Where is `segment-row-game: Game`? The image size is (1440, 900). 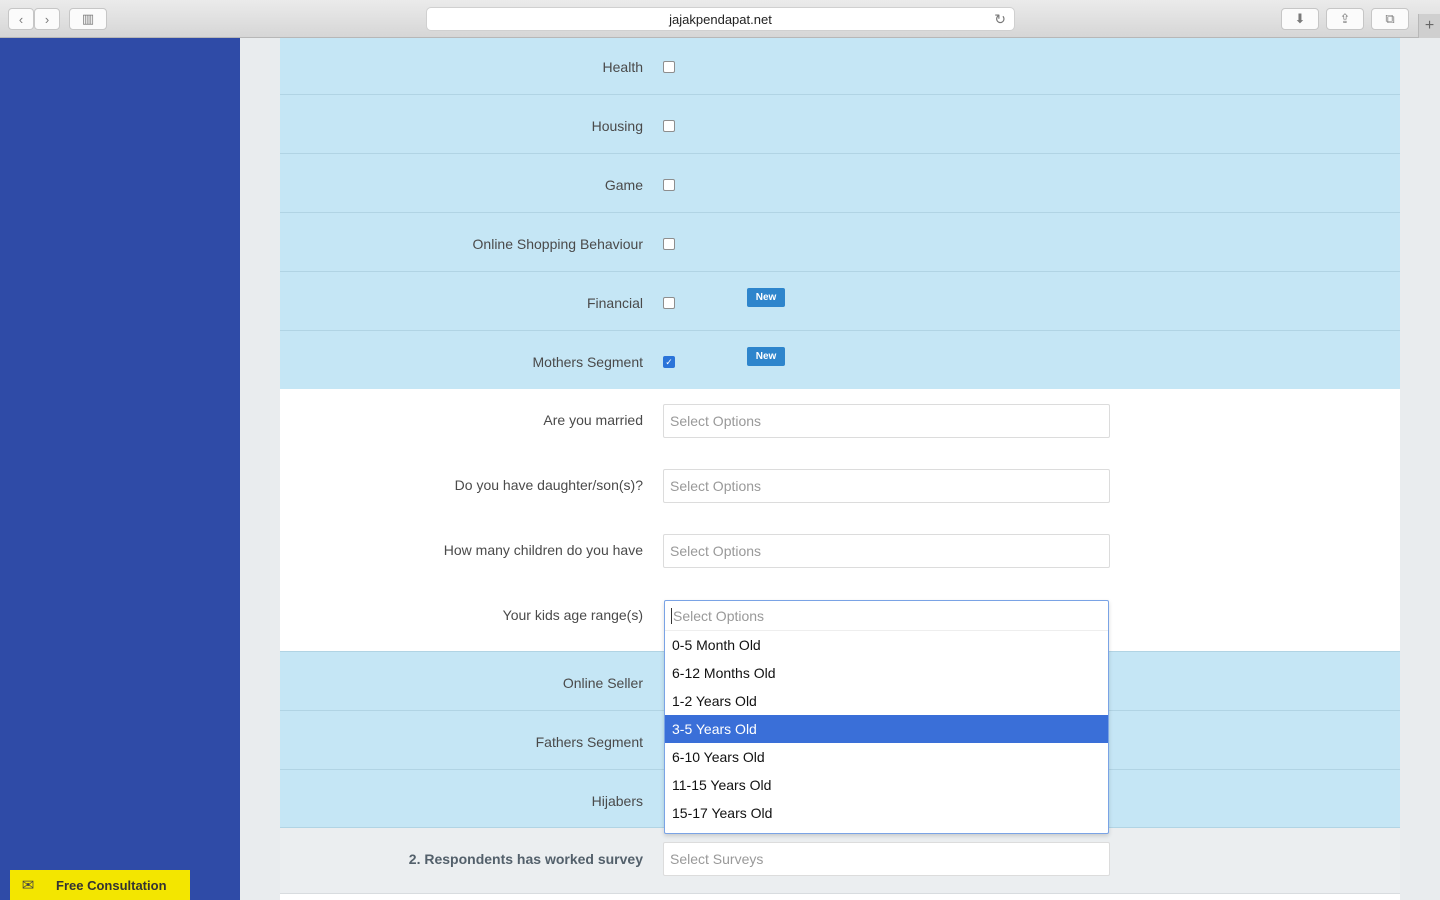
segment-row-game: Game is located at coordinates (840, 183).